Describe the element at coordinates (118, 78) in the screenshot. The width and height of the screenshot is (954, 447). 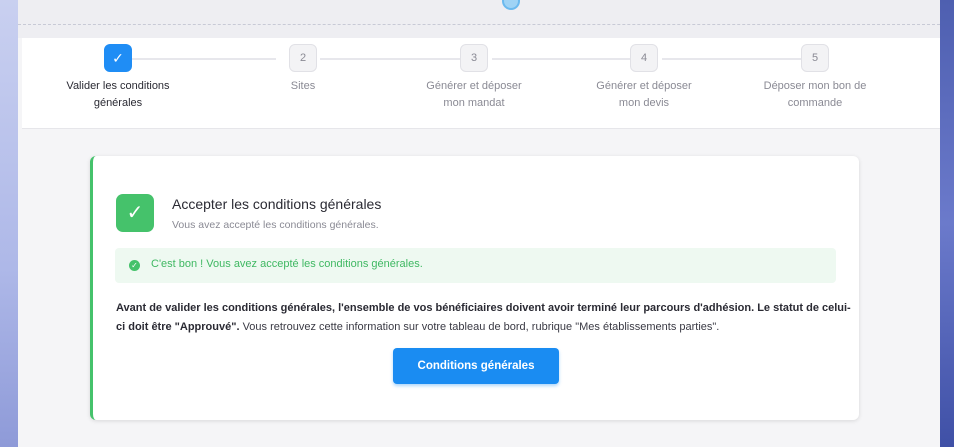
I see `step-1: ✓ Valider les conditions générales` at that location.